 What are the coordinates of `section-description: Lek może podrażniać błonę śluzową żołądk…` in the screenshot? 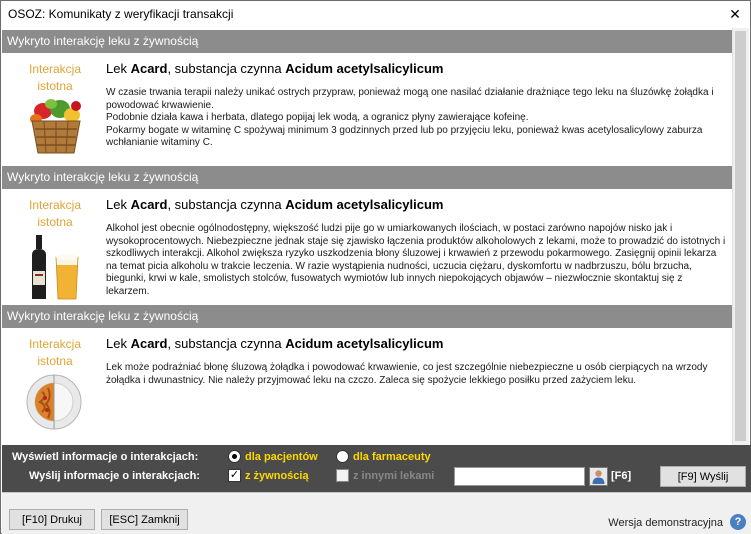 It's located at (407, 374).